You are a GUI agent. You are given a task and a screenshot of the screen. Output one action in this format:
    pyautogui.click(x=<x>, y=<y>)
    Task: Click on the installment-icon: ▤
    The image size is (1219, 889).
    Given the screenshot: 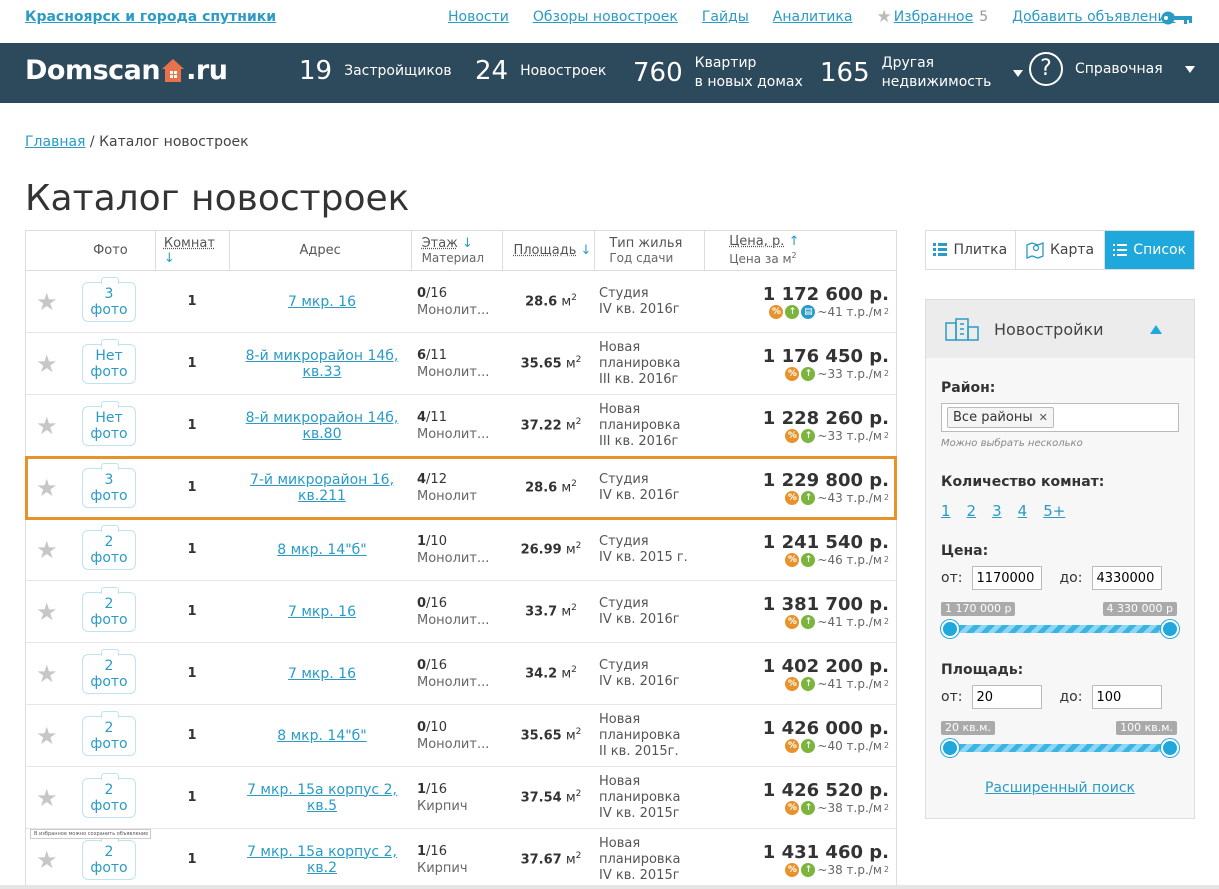 What is the action you would take?
    pyautogui.click(x=808, y=311)
    